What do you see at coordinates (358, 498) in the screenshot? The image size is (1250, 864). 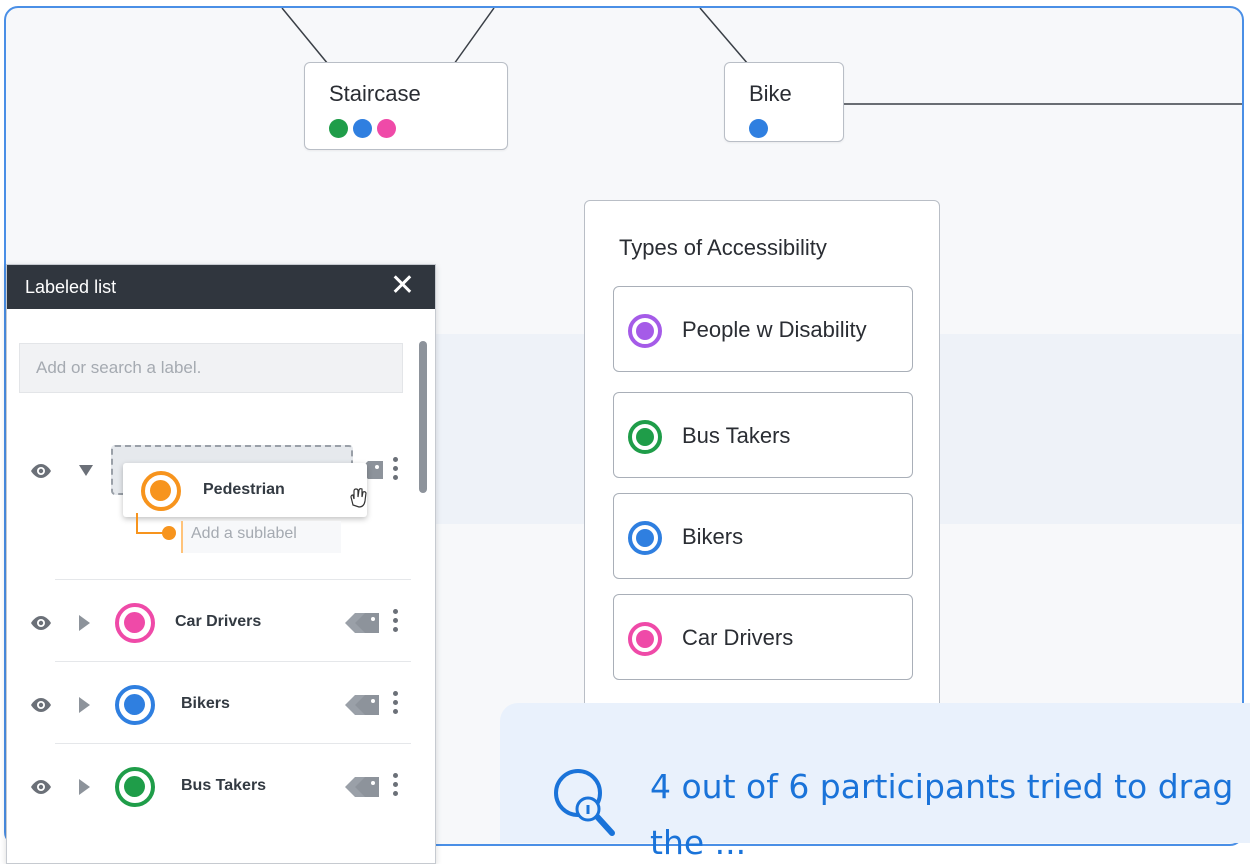 I see `grab-cursor-icon` at bounding box center [358, 498].